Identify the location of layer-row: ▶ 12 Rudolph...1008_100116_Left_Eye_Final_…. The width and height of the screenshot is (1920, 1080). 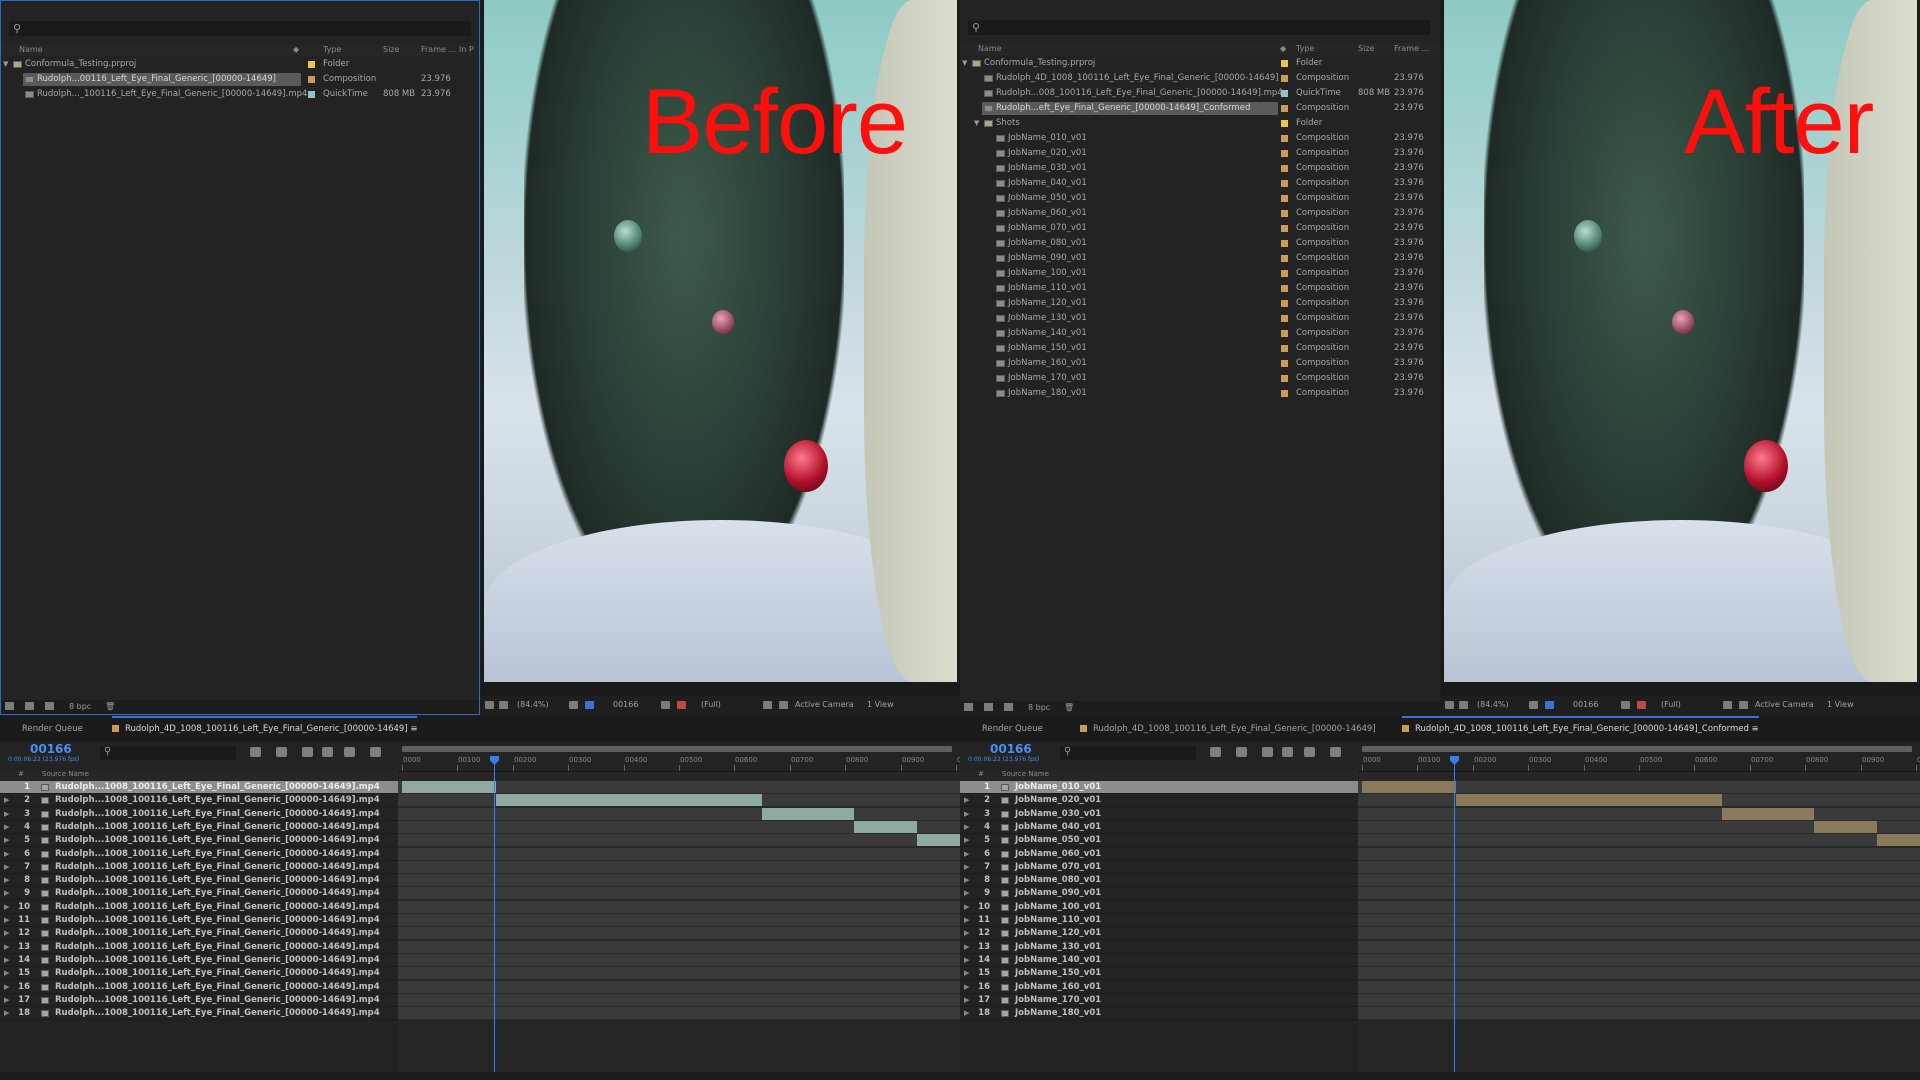
(199, 934).